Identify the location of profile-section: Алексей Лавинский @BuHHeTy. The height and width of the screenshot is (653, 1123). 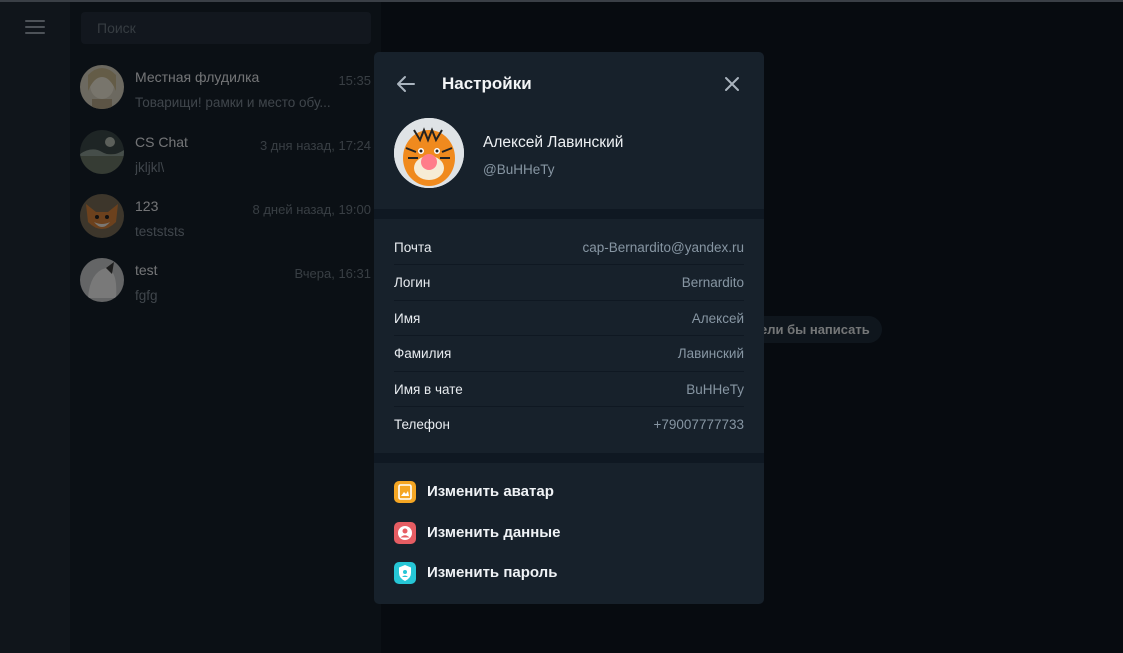
(569, 162).